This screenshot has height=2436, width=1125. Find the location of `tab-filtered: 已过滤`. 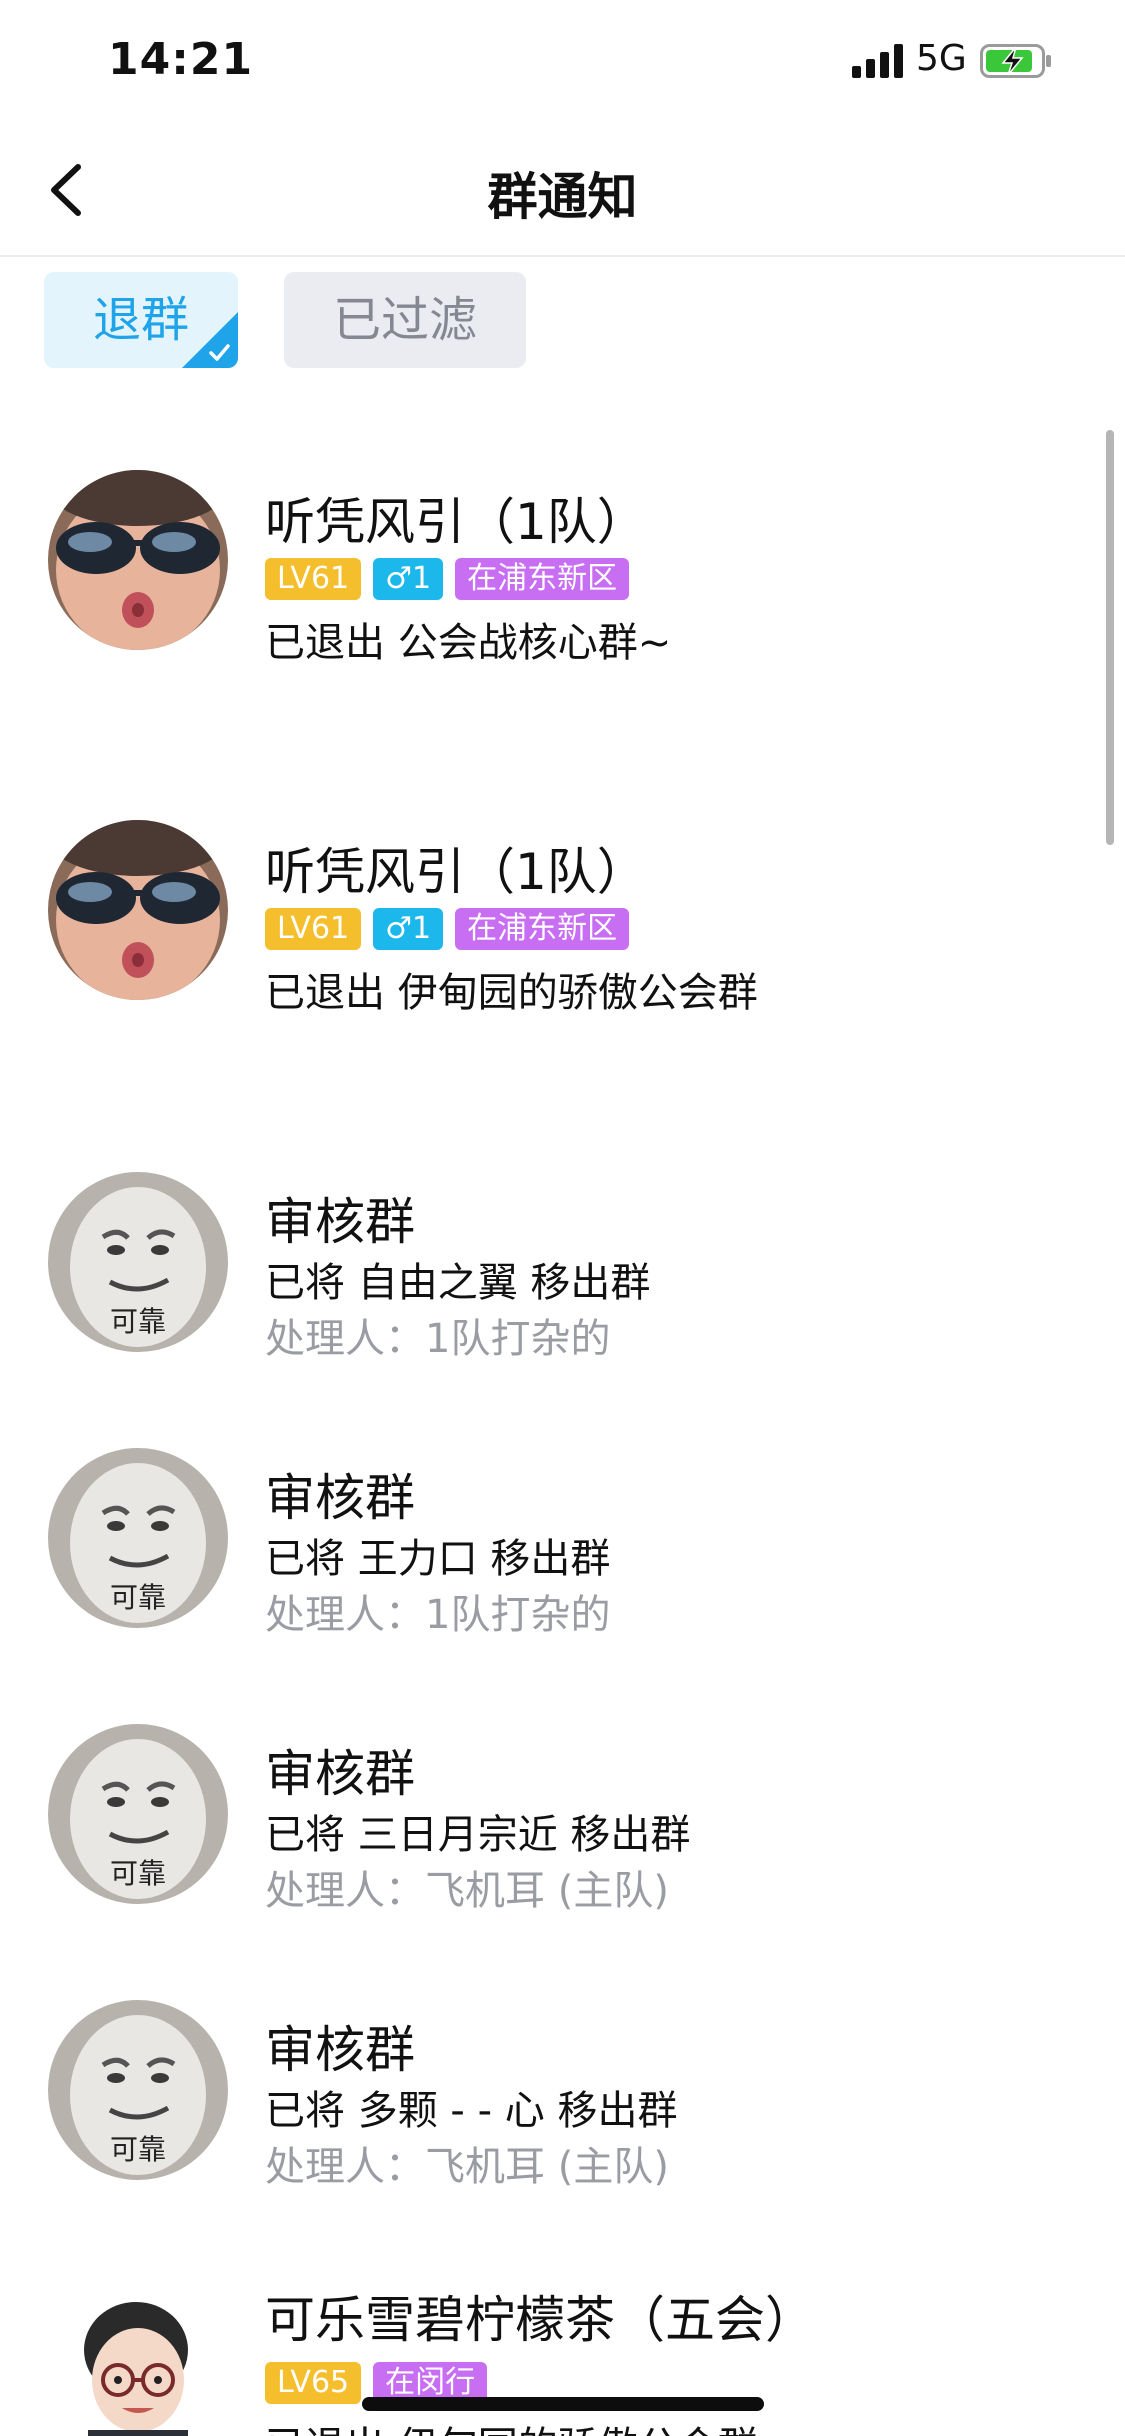

tab-filtered: 已过滤 is located at coordinates (405, 320).